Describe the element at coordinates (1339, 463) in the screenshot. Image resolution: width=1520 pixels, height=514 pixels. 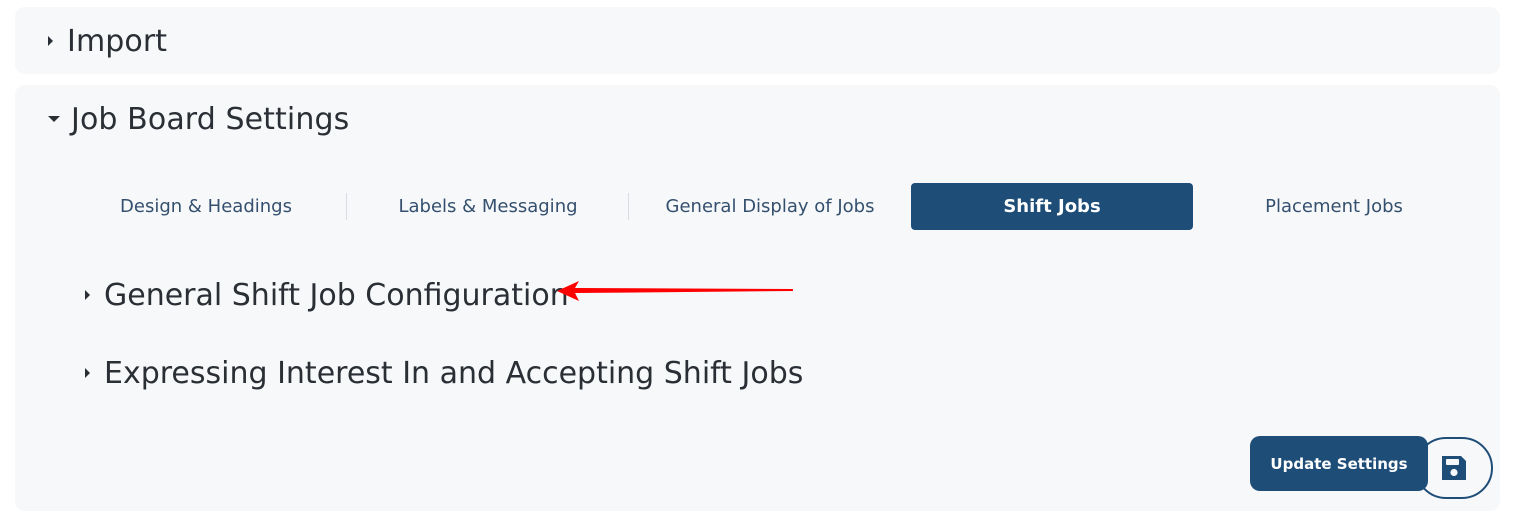
I see `update-settings-button: Update Settings` at that location.